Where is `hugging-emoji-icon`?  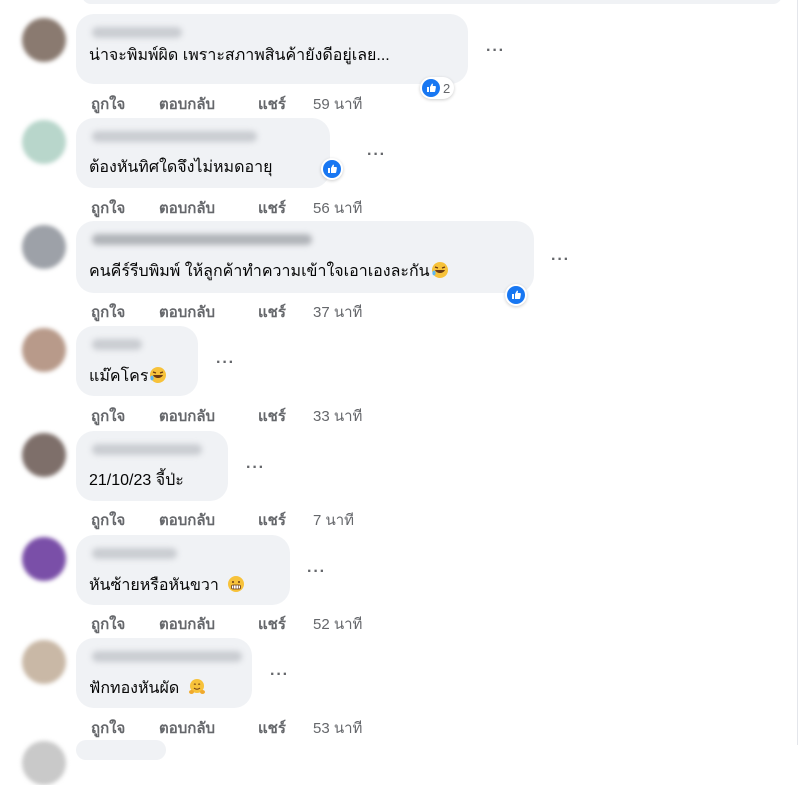
hugging-emoji-icon is located at coordinates (196, 686).